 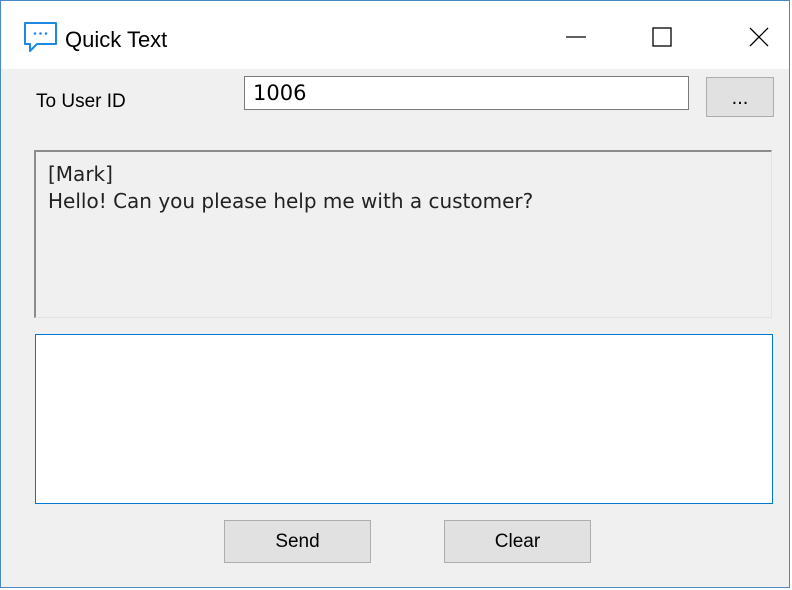 I want to click on close-icon, so click(x=759, y=37).